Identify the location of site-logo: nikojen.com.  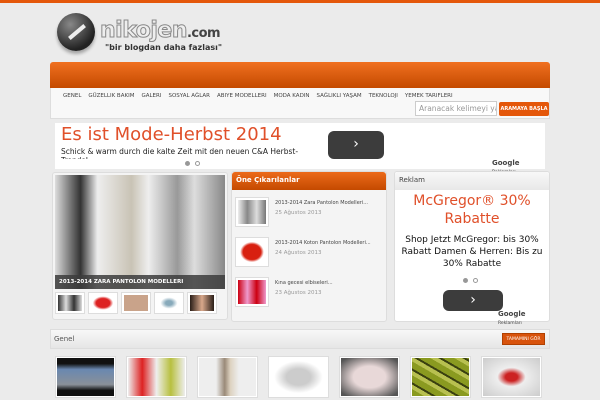
(160, 31).